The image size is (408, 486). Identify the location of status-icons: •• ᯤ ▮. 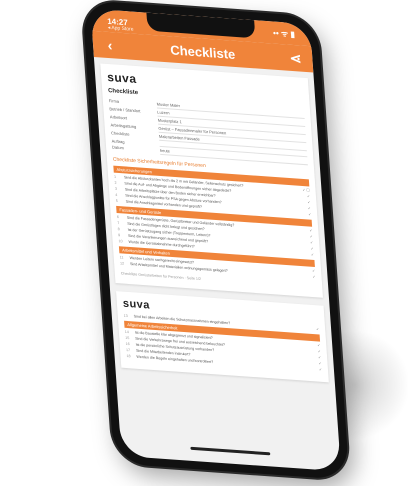
(284, 33).